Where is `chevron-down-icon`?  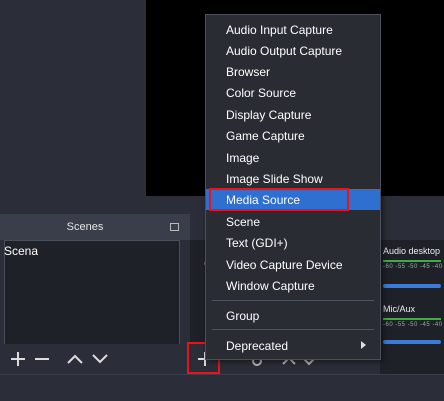
chevron-down-icon is located at coordinates (100, 359).